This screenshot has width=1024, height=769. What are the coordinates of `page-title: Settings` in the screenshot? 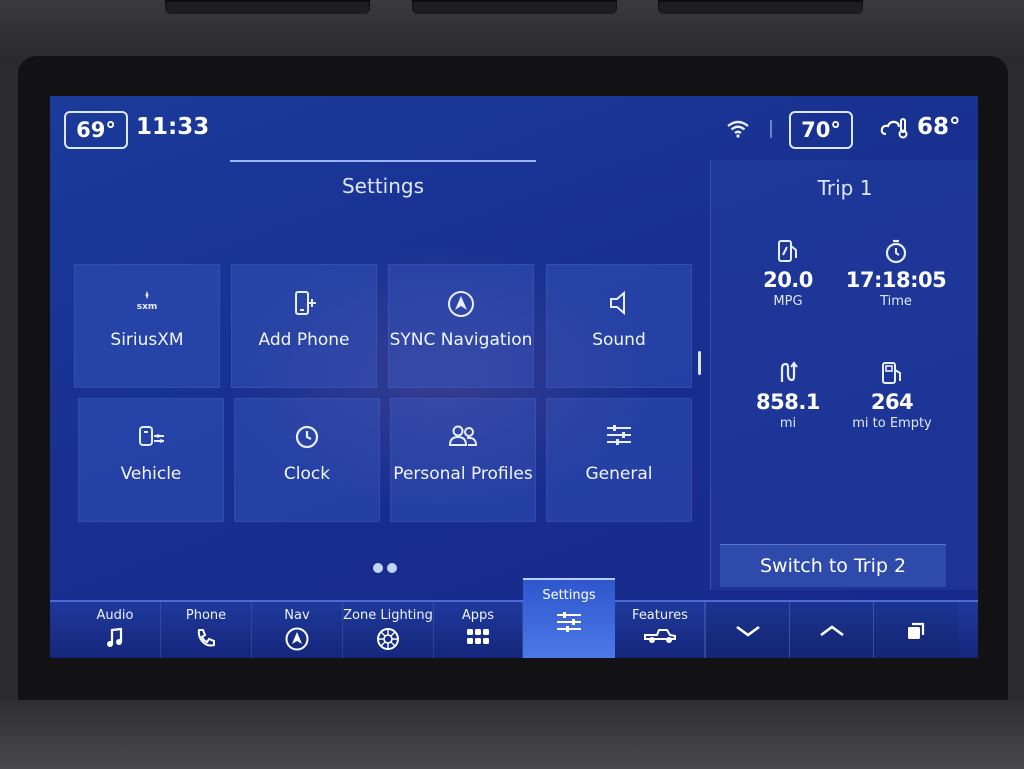 It's located at (383, 186).